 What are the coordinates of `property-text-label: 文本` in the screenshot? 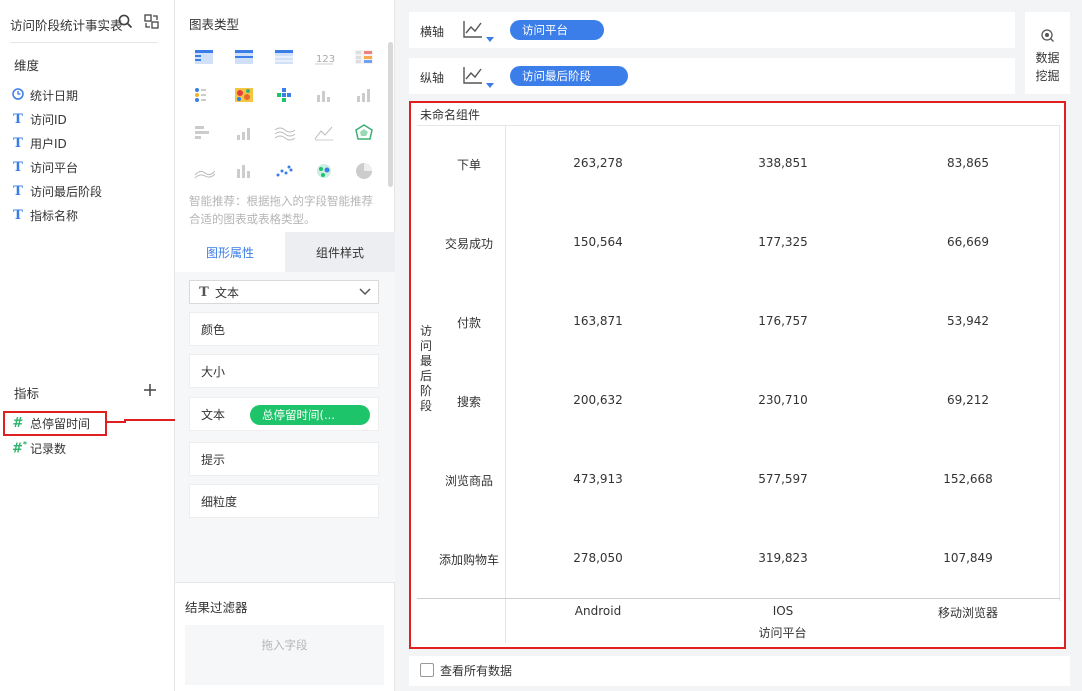 It's located at (213, 414).